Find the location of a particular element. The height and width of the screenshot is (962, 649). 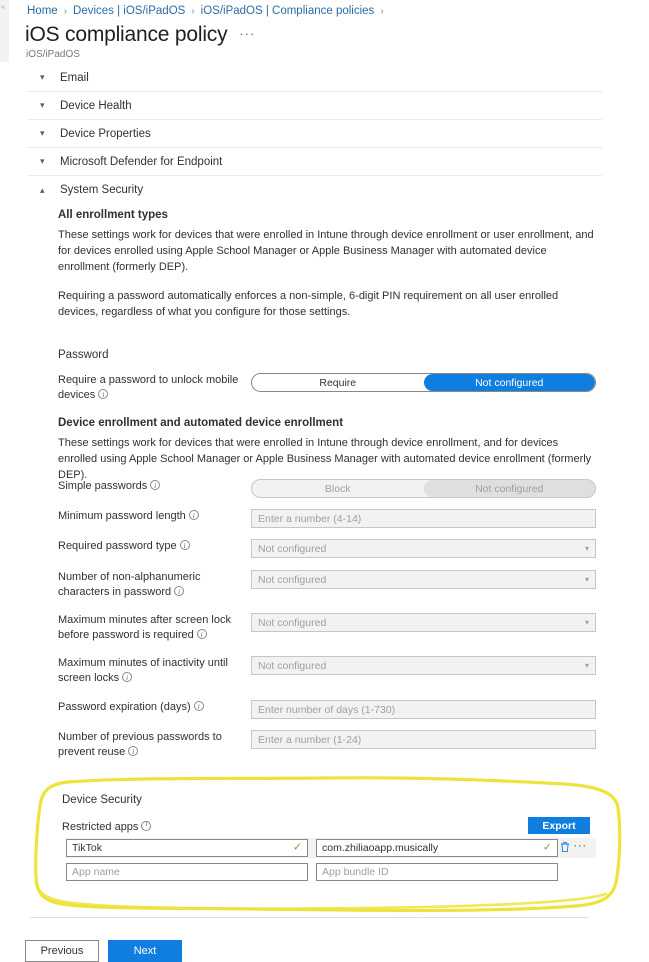

breadcrumb-item-devices: Devices | iOS/iPadOS is located at coordinates (129, 11).